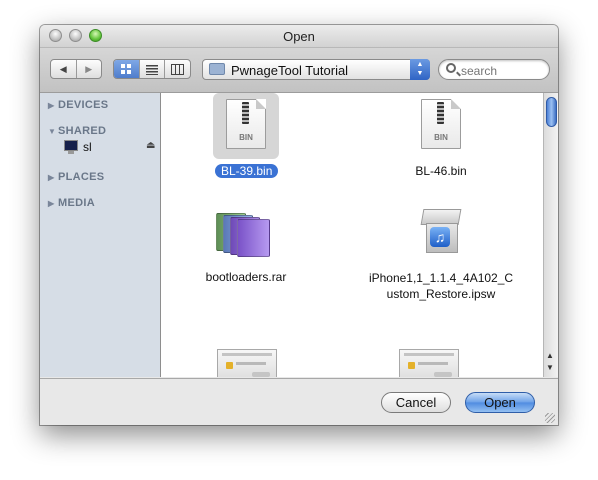 Image resolution: width=598 pixels, height=480 pixels. I want to click on column-view-icon, so click(178, 69).